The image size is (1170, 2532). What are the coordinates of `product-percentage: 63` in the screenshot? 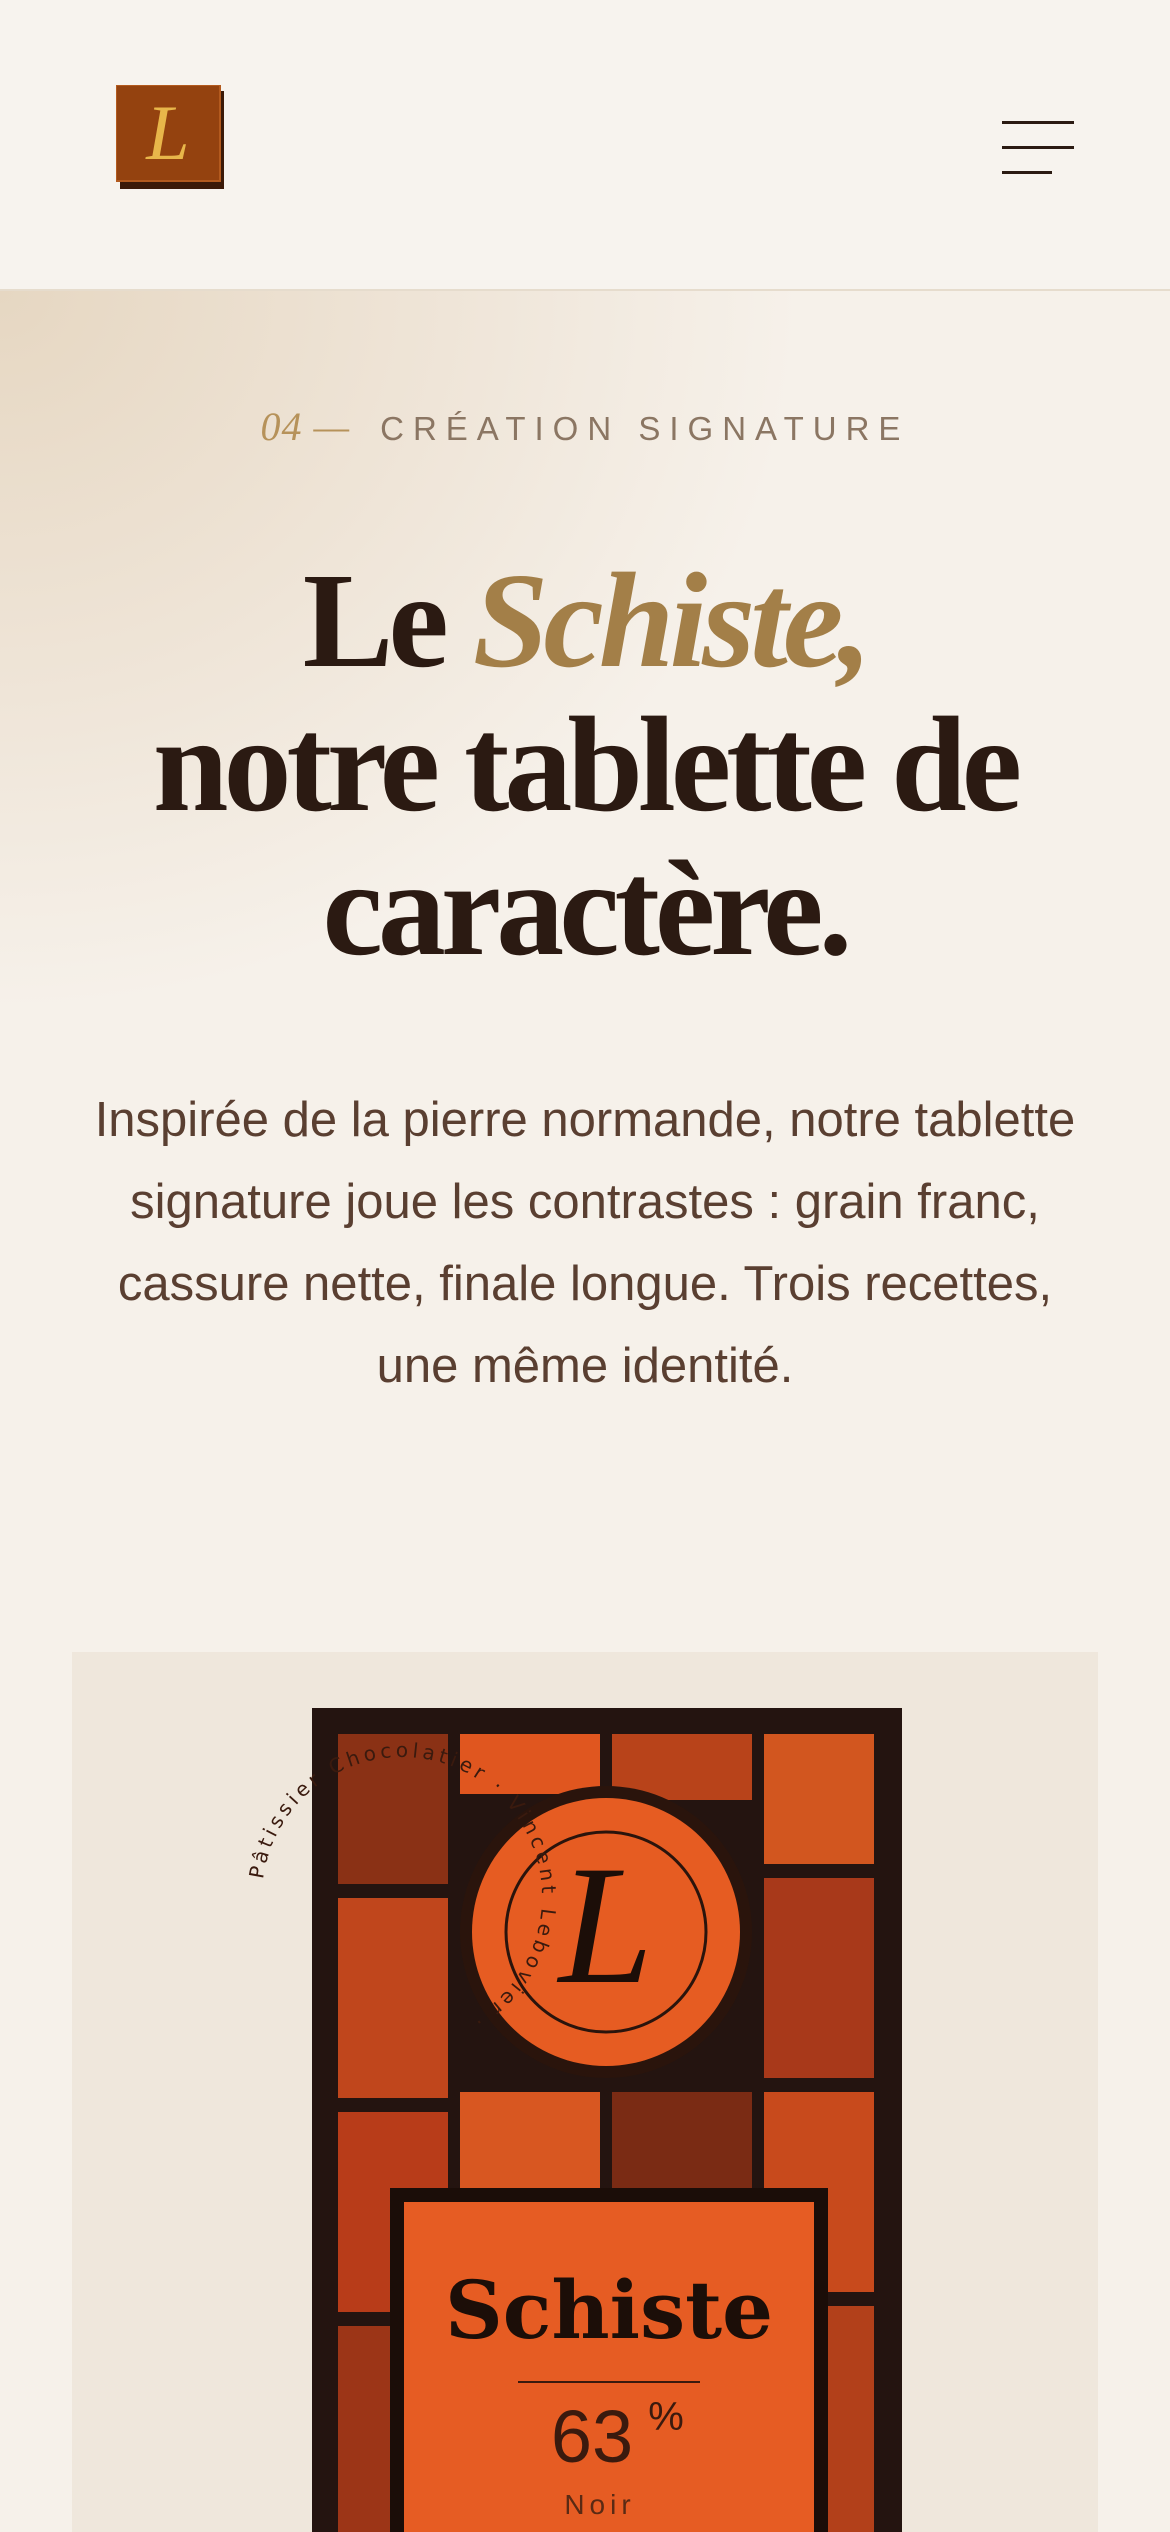 It's located at (592, 2436).